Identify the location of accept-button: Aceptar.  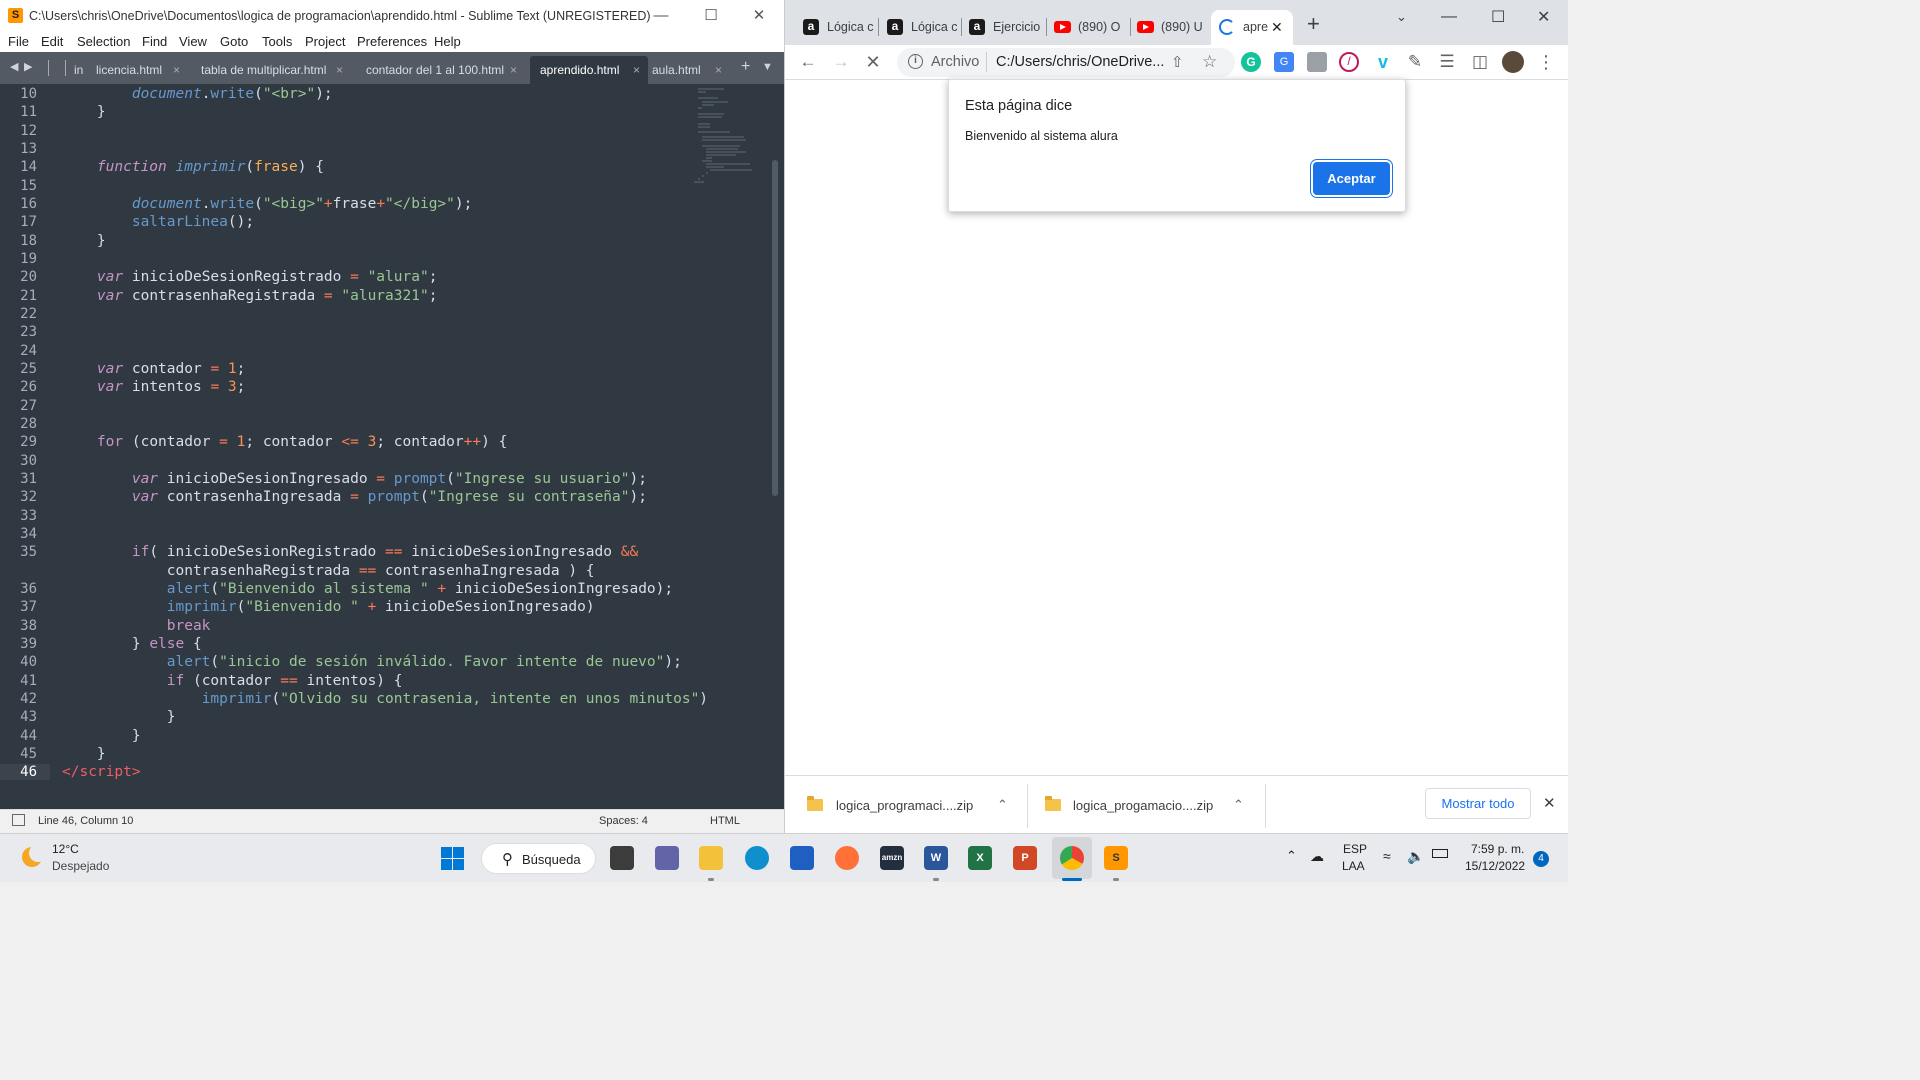
(1351, 178).